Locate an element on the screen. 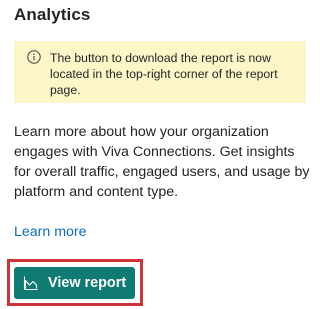 The height and width of the screenshot is (309, 320). view-report-label: View report is located at coordinates (87, 283).